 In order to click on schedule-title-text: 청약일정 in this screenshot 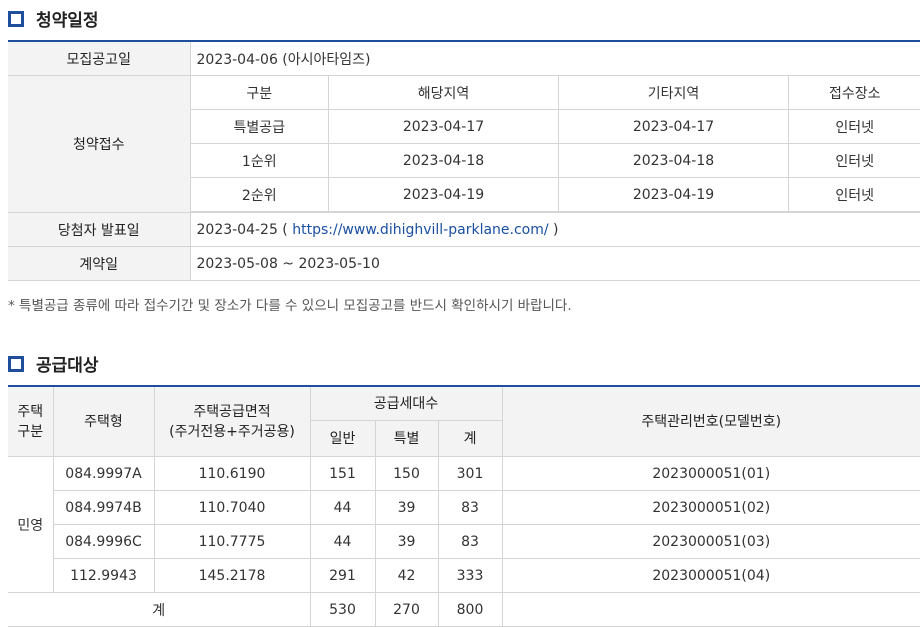, I will do `click(67, 21)`.